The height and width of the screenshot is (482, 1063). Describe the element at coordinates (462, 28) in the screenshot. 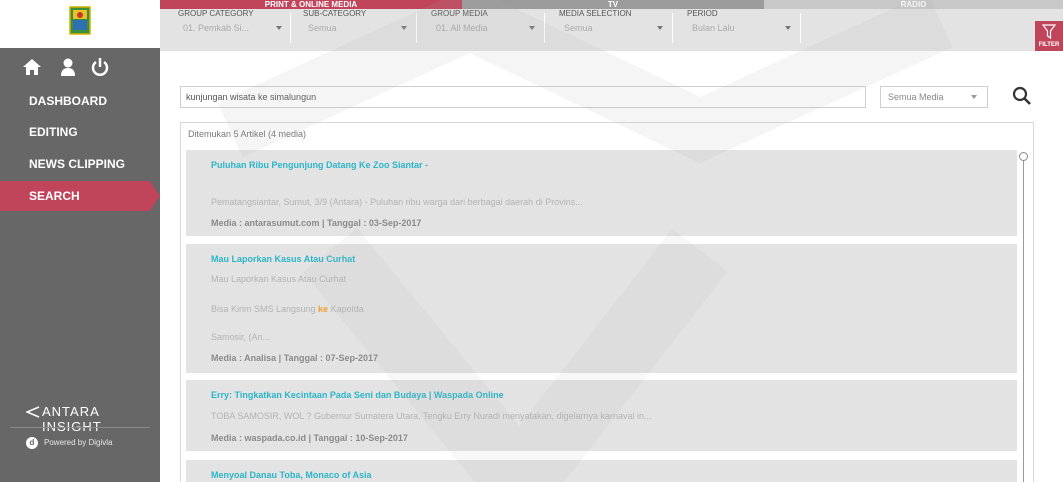

I see `select-value: 01. All Media` at that location.